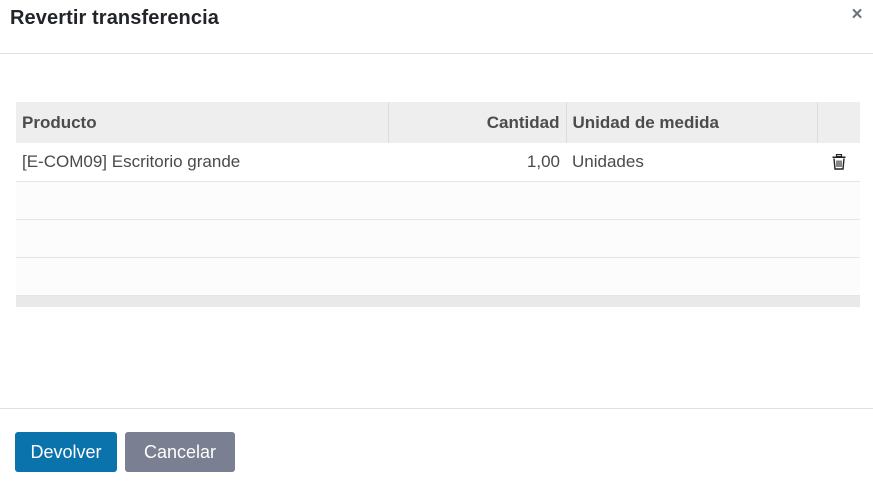 Image resolution: width=873 pixels, height=492 pixels. What do you see at coordinates (114, 18) in the screenshot?
I see `dialog-title: Revertir transferencia` at bounding box center [114, 18].